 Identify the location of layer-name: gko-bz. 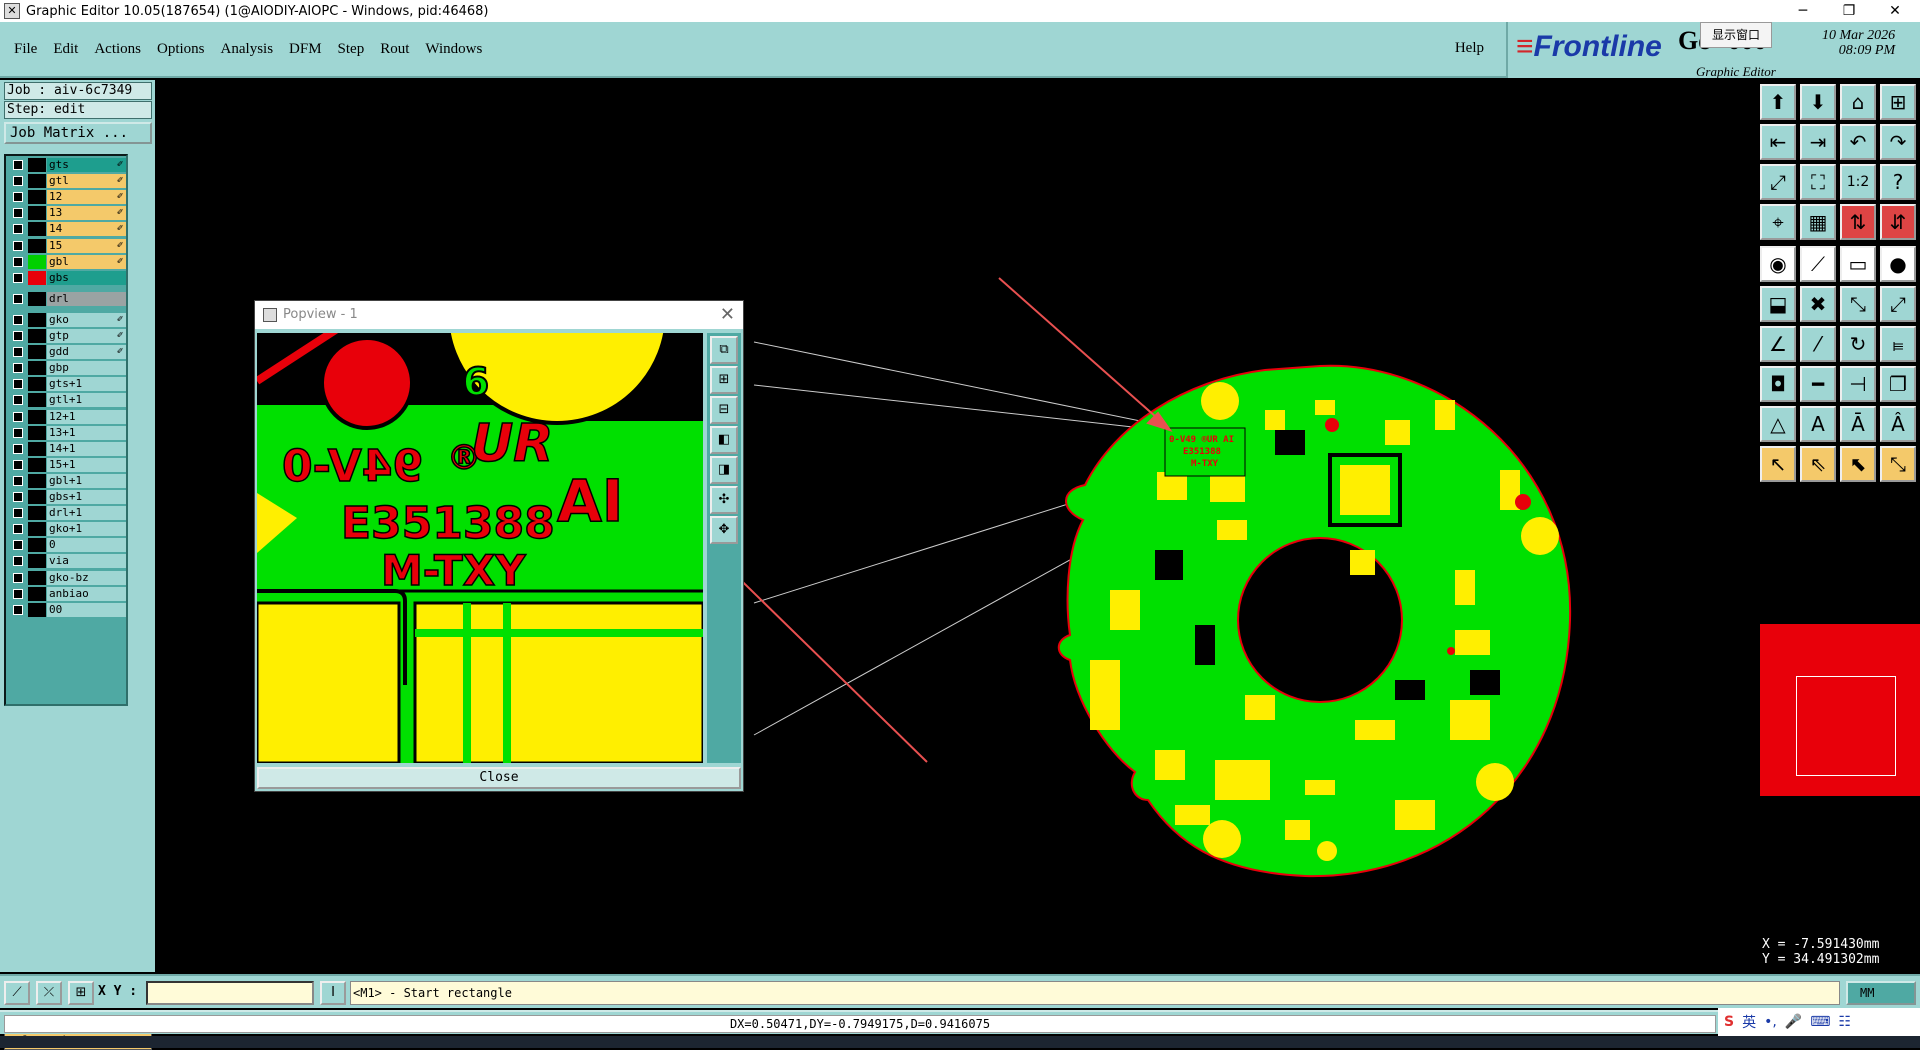
(86, 577).